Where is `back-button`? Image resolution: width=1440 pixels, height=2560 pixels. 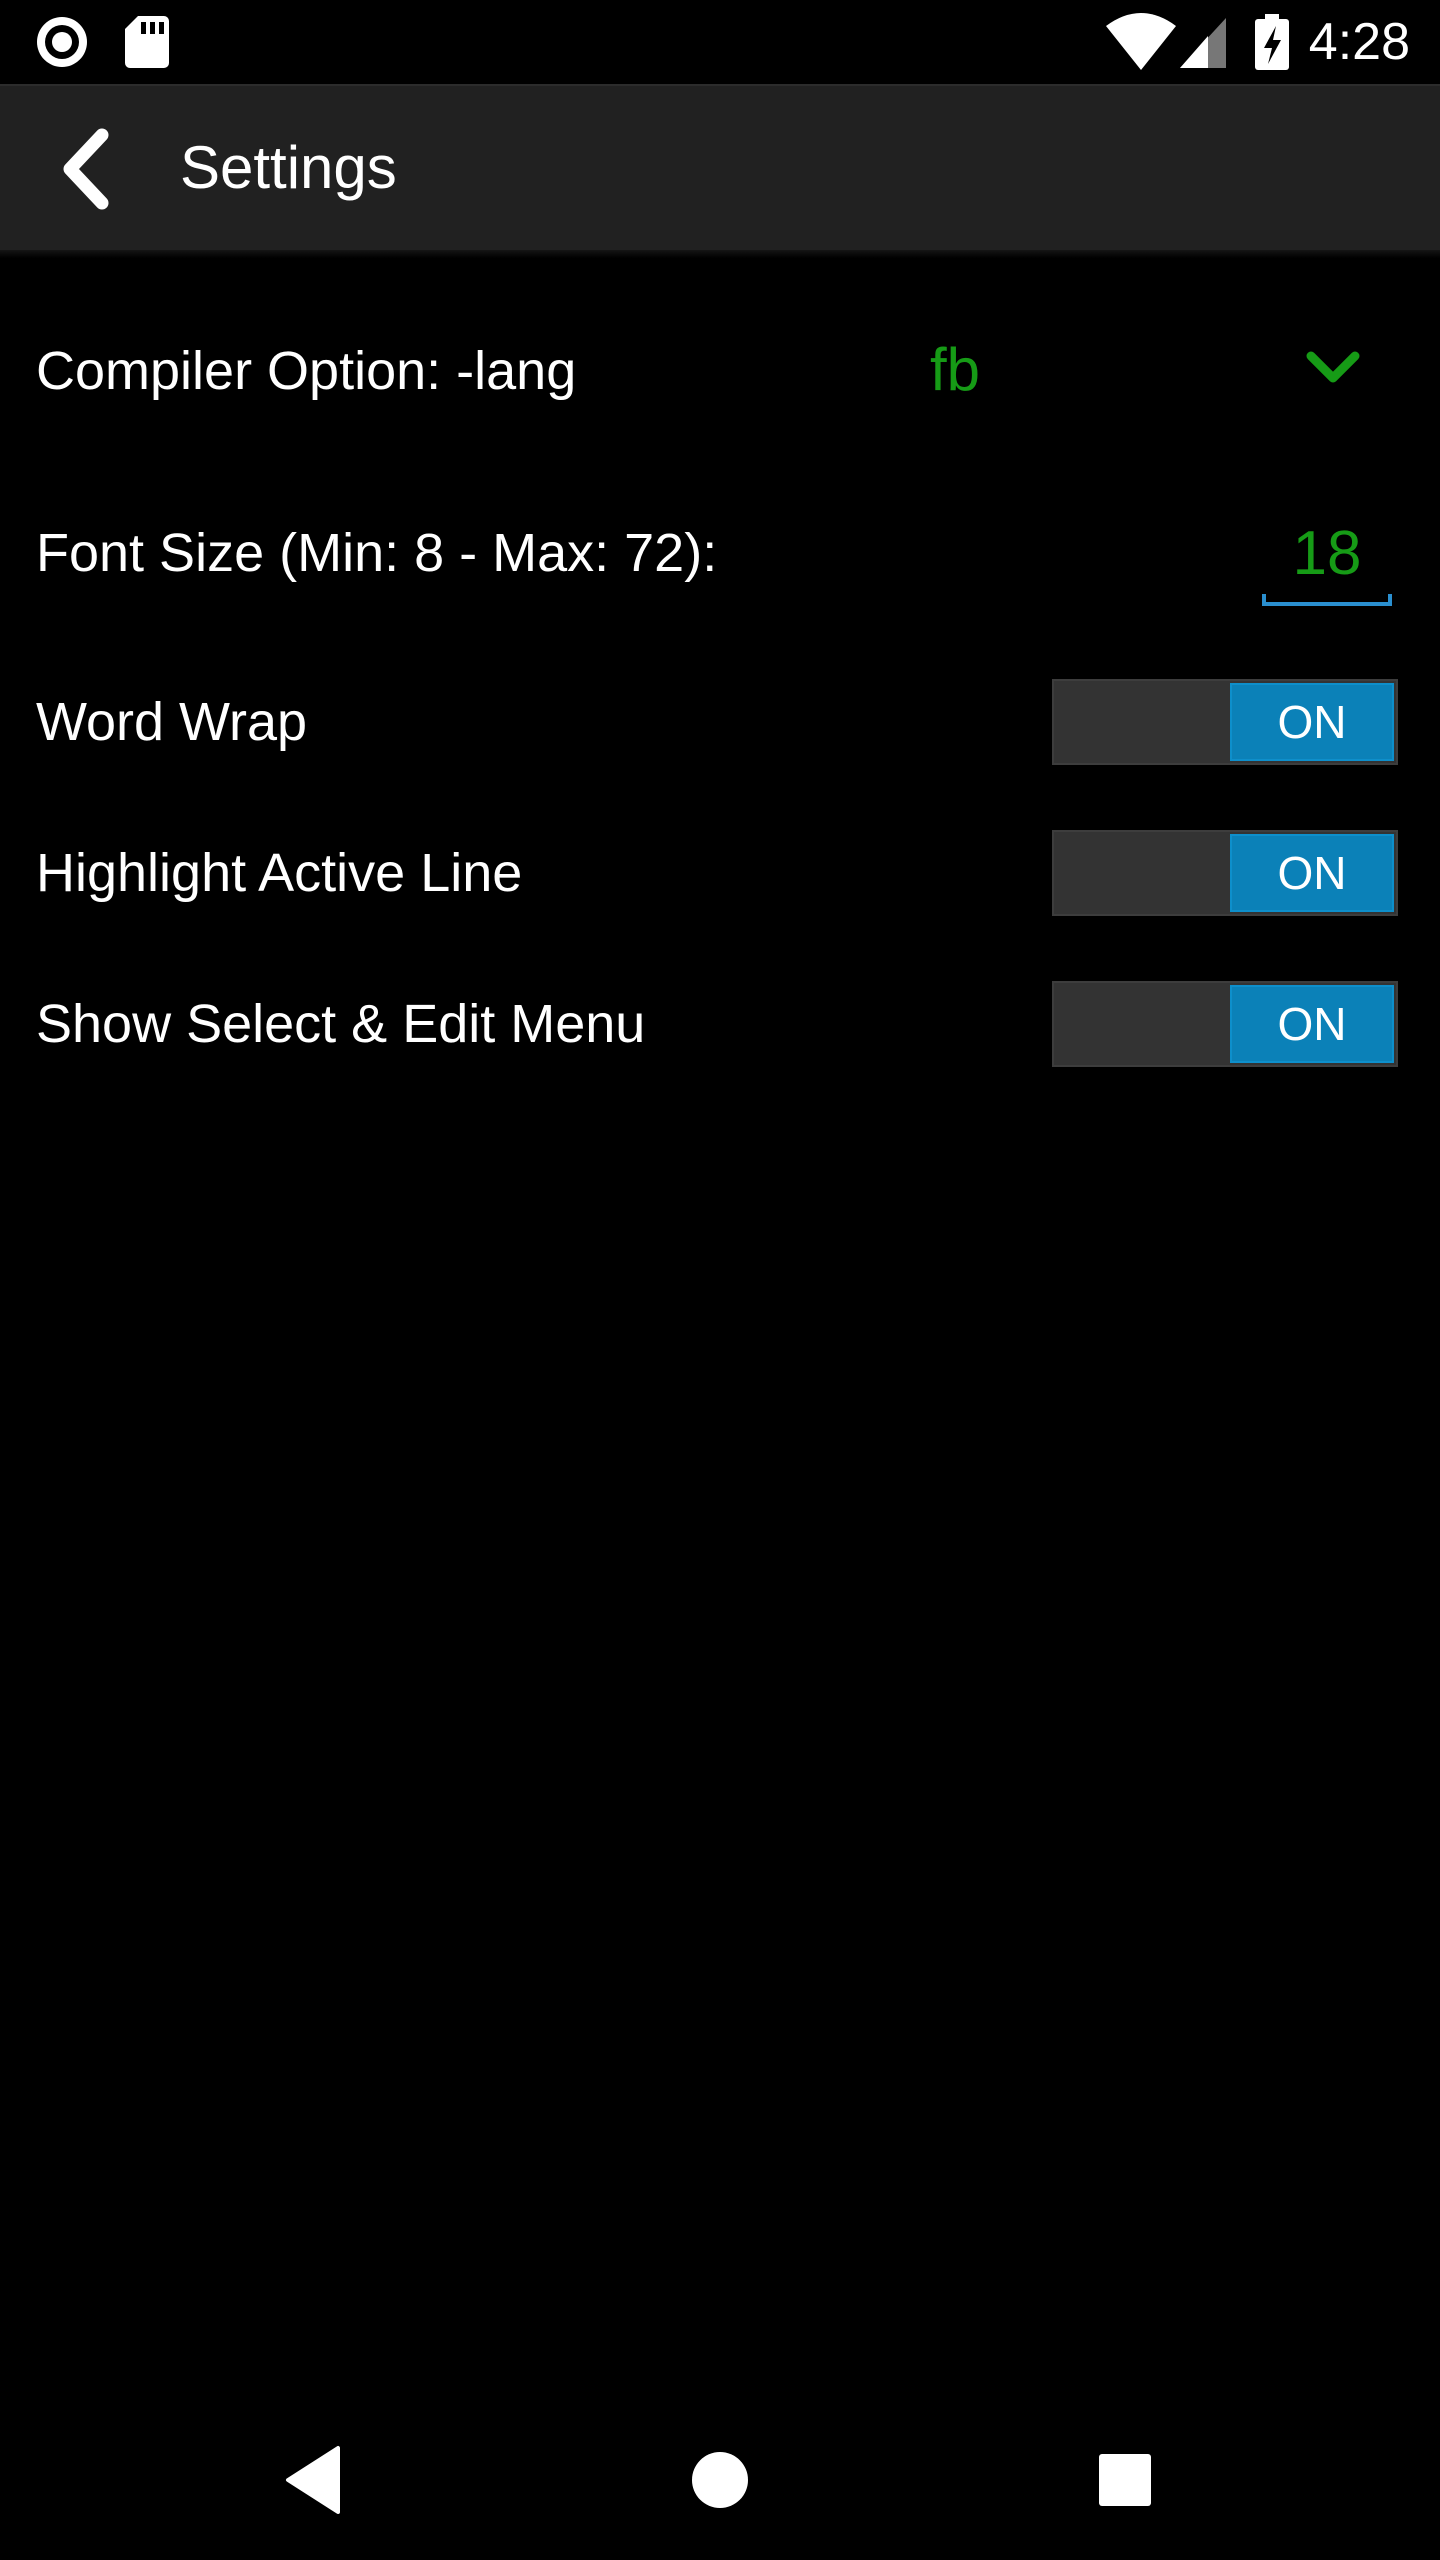 back-button is located at coordinates (90, 169).